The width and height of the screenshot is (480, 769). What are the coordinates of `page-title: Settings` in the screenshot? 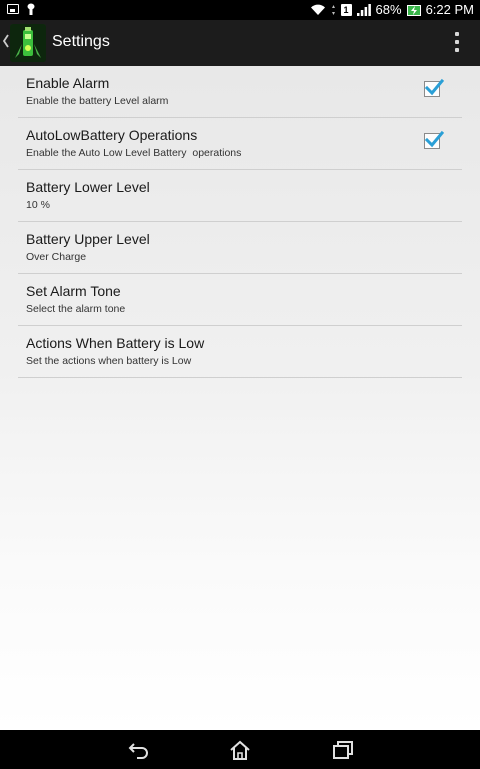 It's located at (81, 41).